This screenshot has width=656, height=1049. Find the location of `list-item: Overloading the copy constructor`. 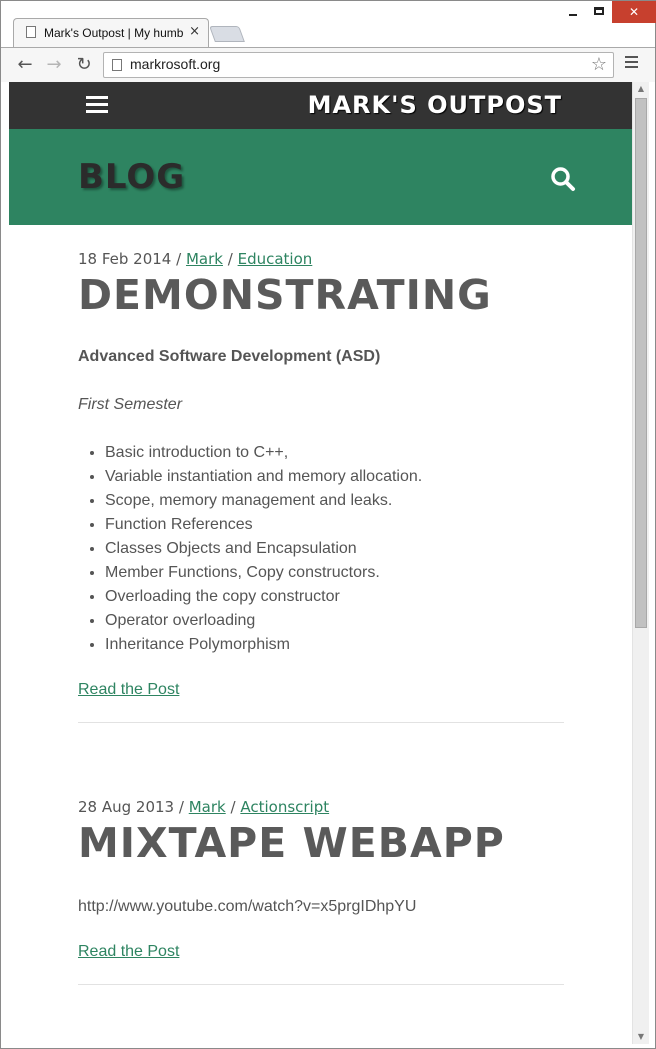

list-item: Overloading the copy constructor is located at coordinates (334, 597).